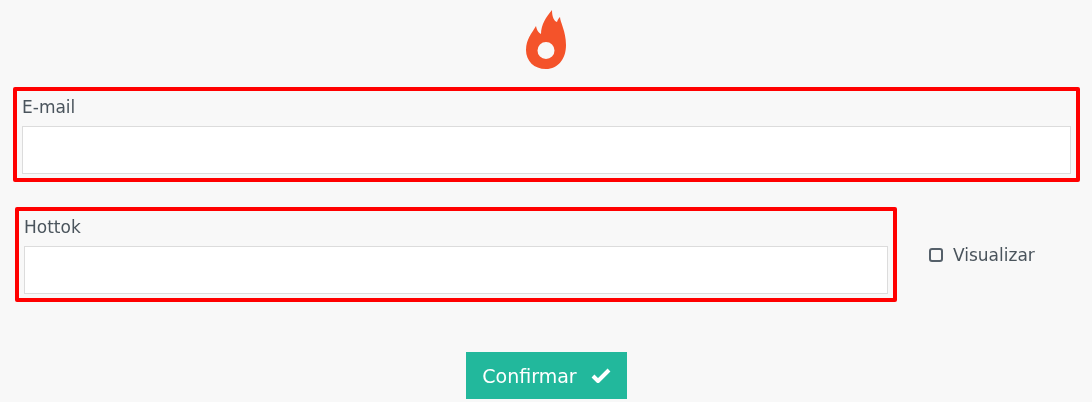 The image size is (1092, 402). I want to click on checkbox-label: Visualizar, so click(994, 254).